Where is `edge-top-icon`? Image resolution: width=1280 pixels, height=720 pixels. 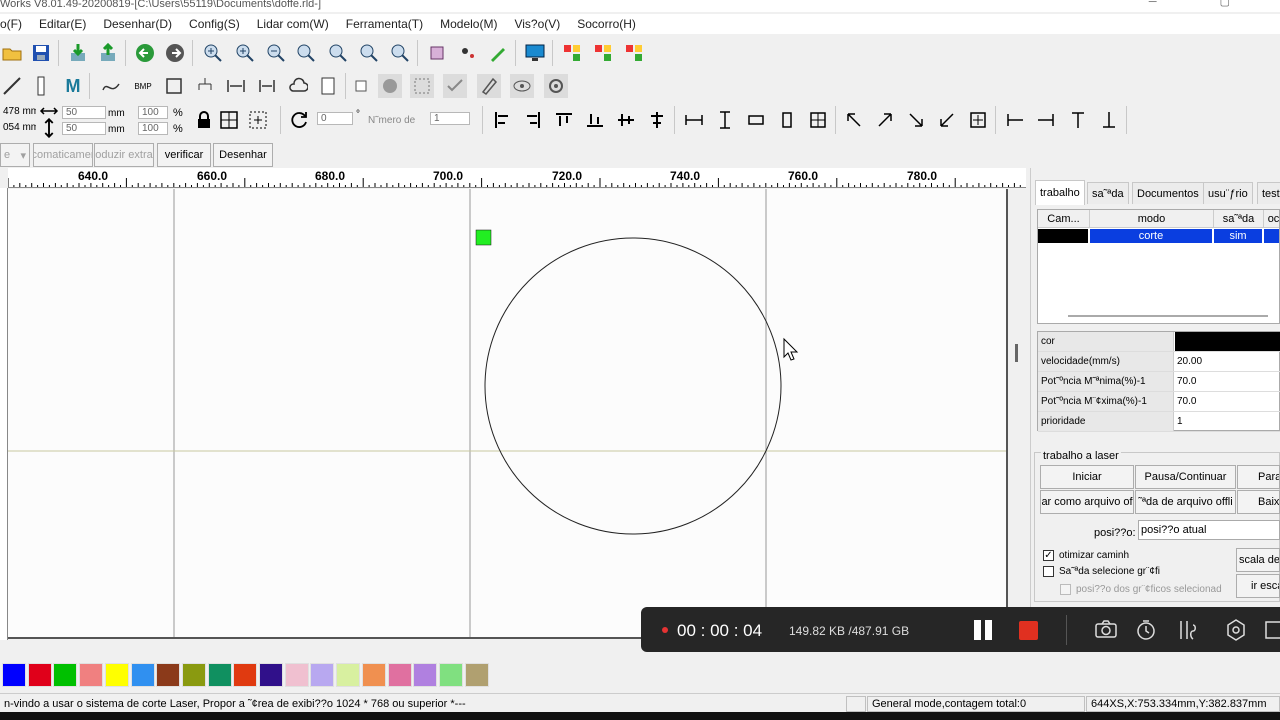
edge-top-icon is located at coordinates (1078, 120).